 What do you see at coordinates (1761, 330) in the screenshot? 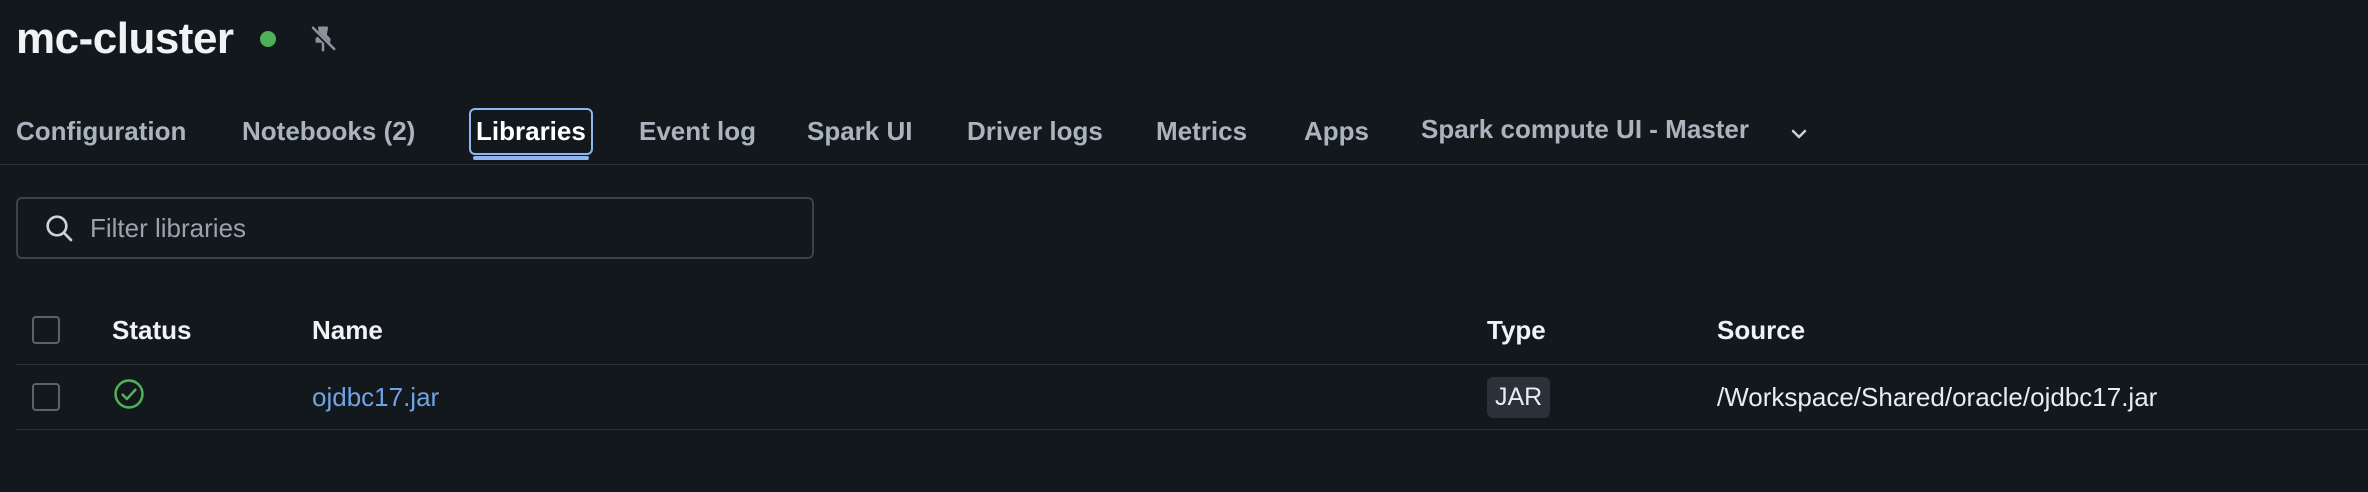
I see `column-header-source: Source` at bounding box center [1761, 330].